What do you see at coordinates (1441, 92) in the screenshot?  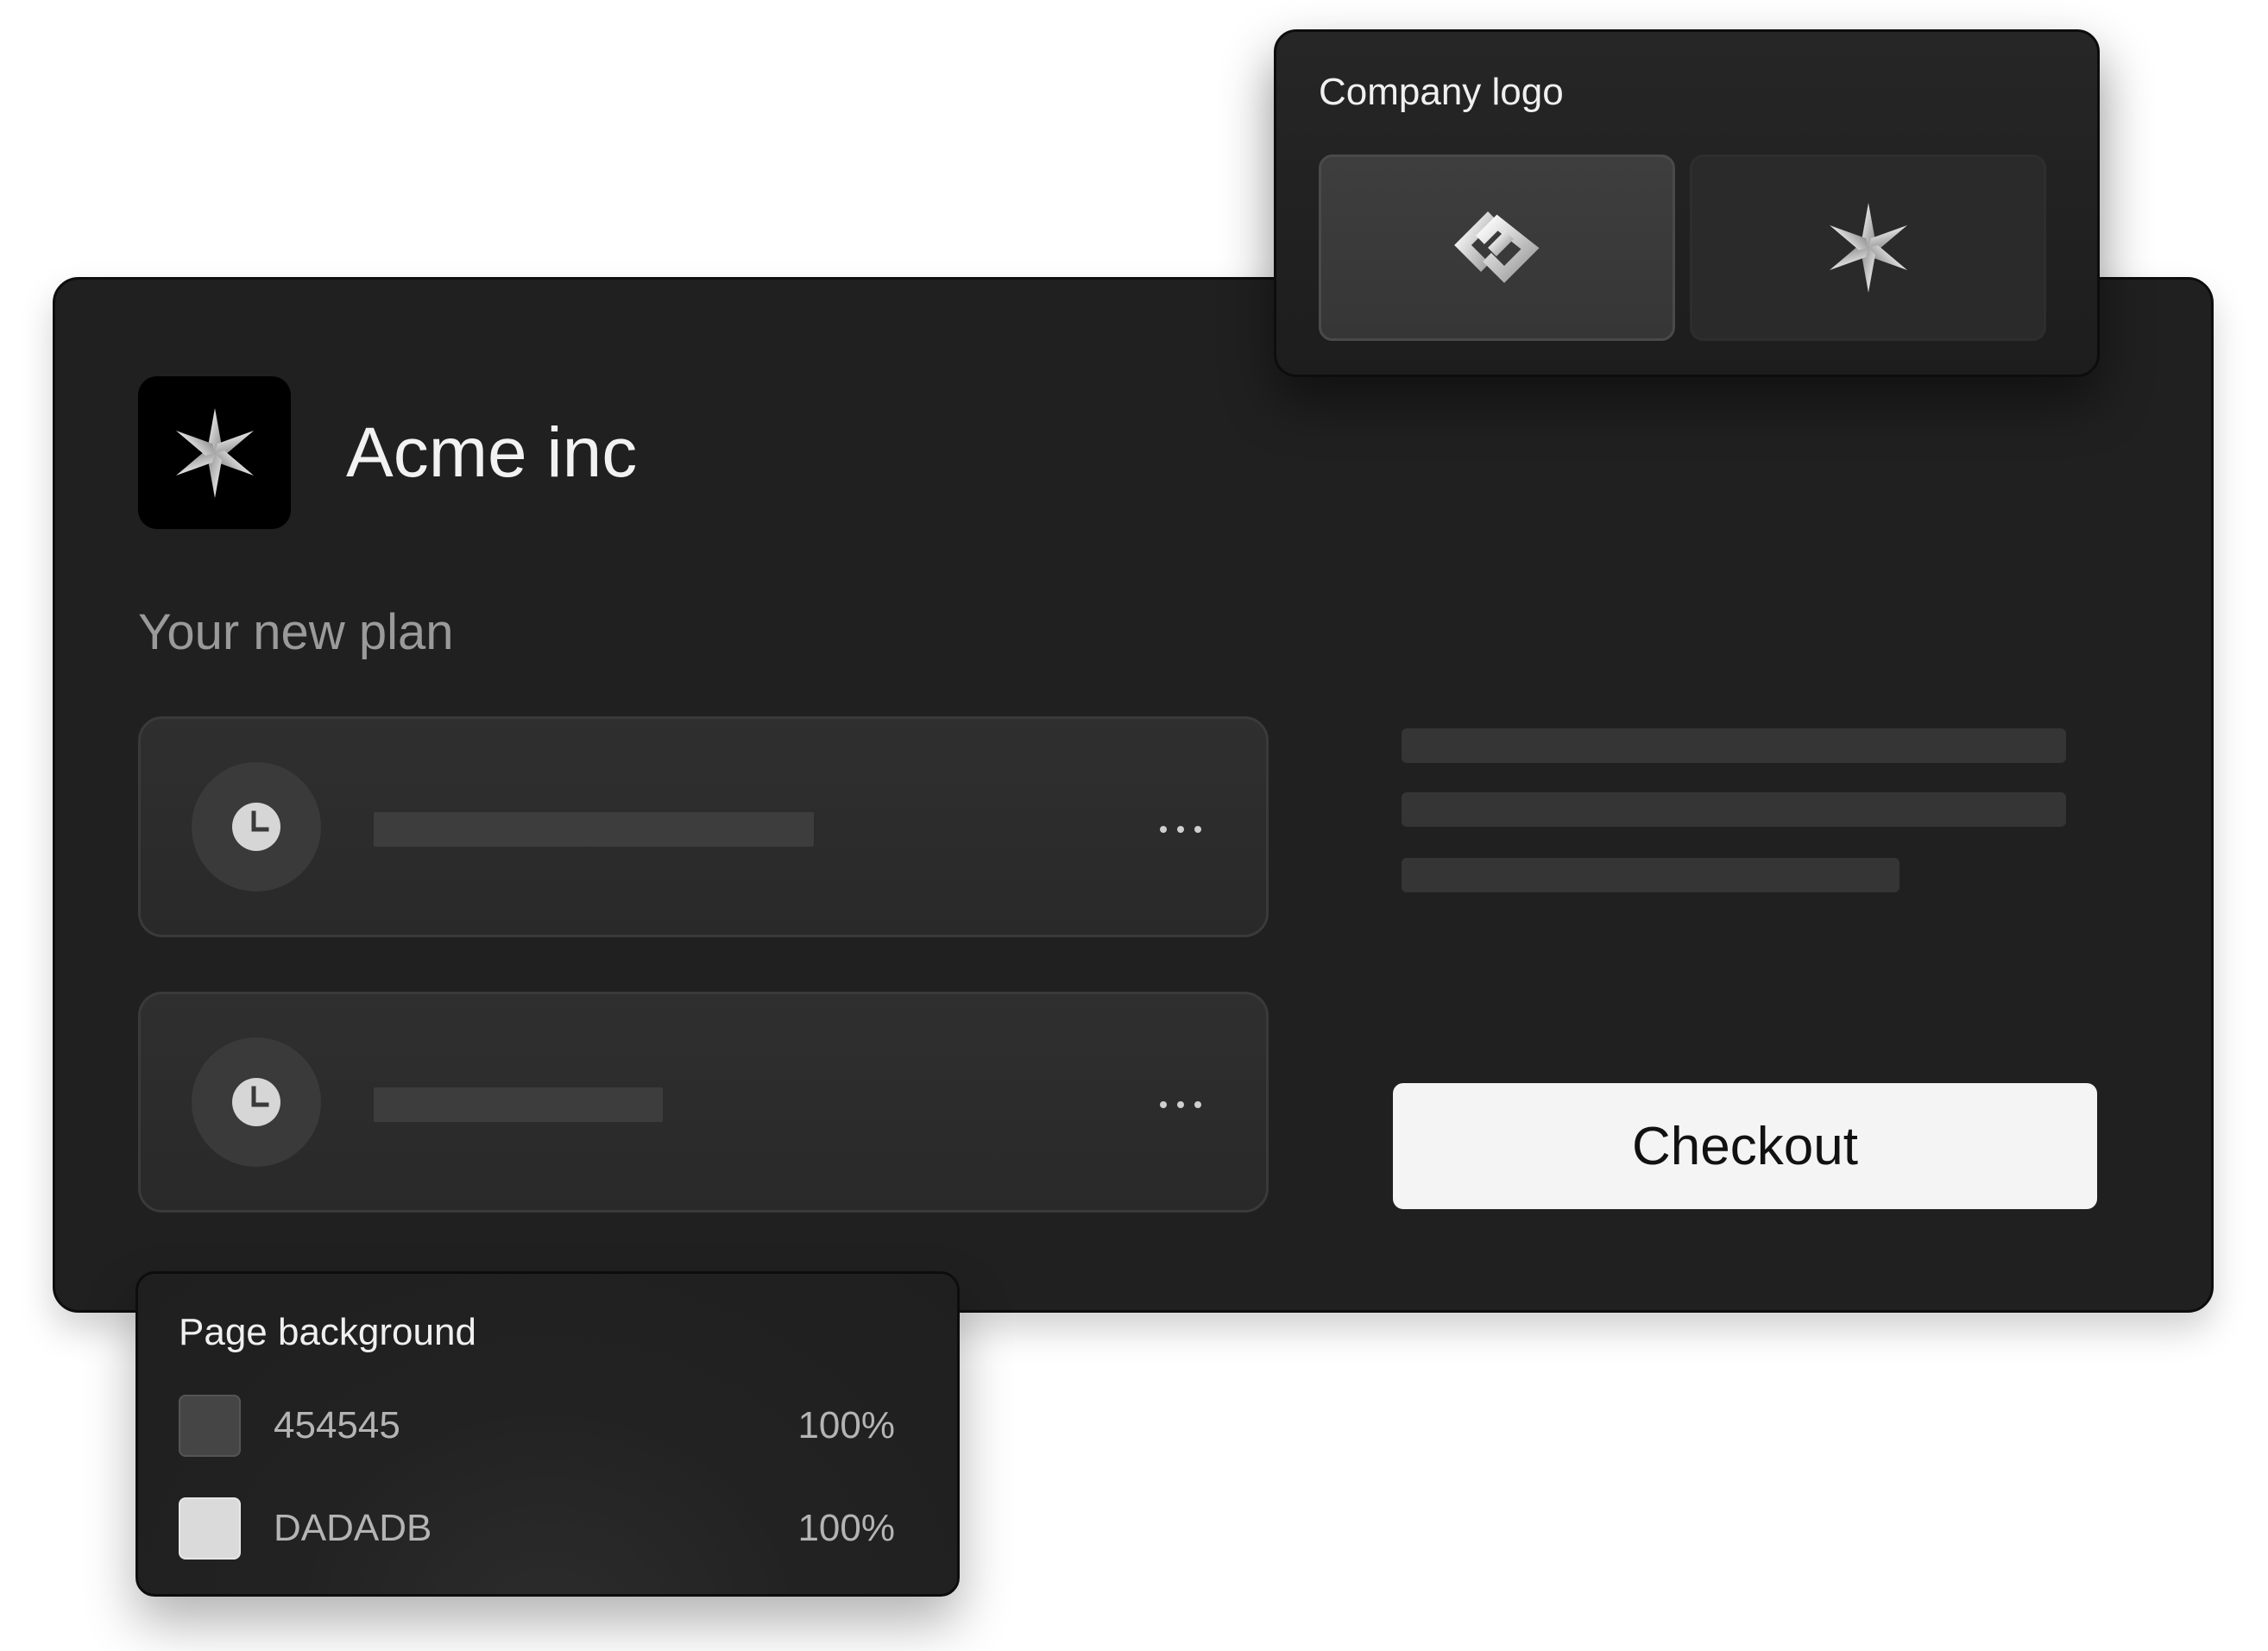 I see `company-logo-panel-title: Company logo` at bounding box center [1441, 92].